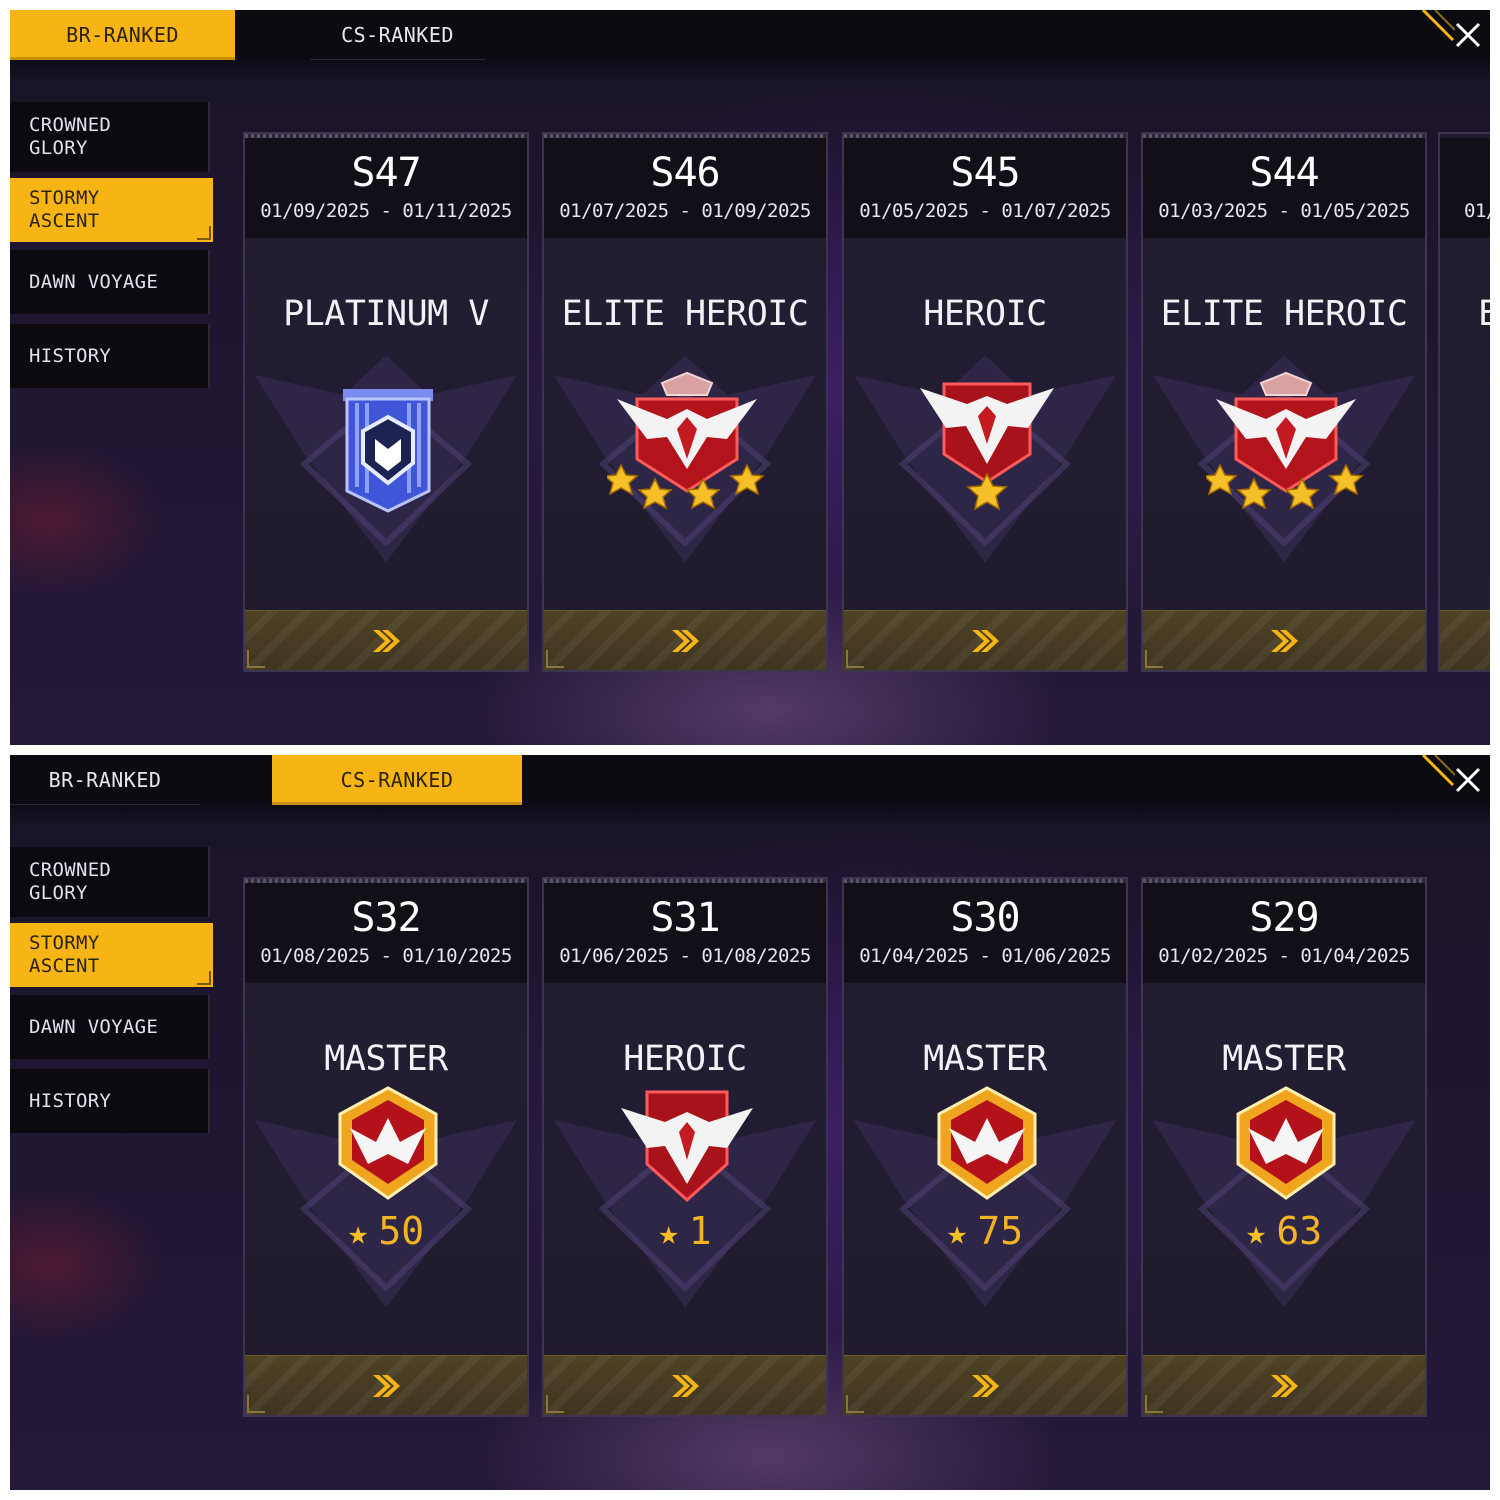  I want to click on season-dates: 01/02/2025 - 01/04/2025, so click(1284, 956).